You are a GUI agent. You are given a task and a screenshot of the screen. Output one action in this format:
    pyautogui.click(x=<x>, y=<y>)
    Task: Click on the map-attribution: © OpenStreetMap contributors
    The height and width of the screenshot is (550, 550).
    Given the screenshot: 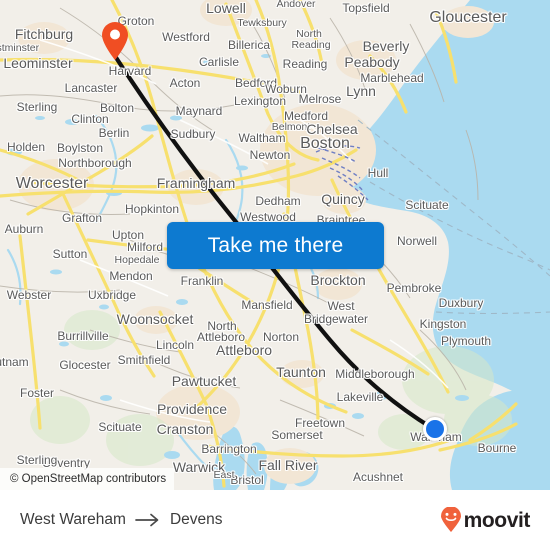 What is the action you would take?
    pyautogui.click(x=87, y=479)
    